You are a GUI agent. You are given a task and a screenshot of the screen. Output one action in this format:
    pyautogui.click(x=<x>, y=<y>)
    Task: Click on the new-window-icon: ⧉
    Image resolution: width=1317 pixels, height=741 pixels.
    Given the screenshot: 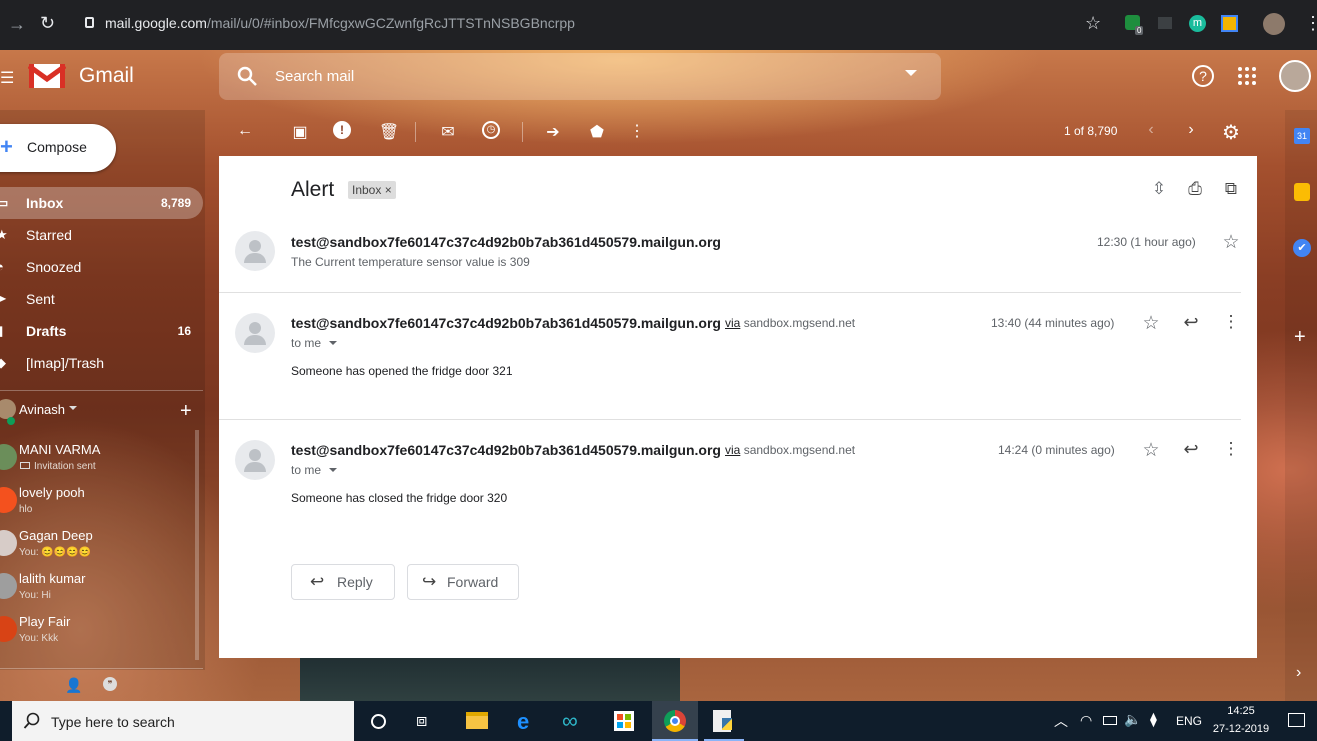 What is the action you would take?
    pyautogui.click(x=1231, y=189)
    